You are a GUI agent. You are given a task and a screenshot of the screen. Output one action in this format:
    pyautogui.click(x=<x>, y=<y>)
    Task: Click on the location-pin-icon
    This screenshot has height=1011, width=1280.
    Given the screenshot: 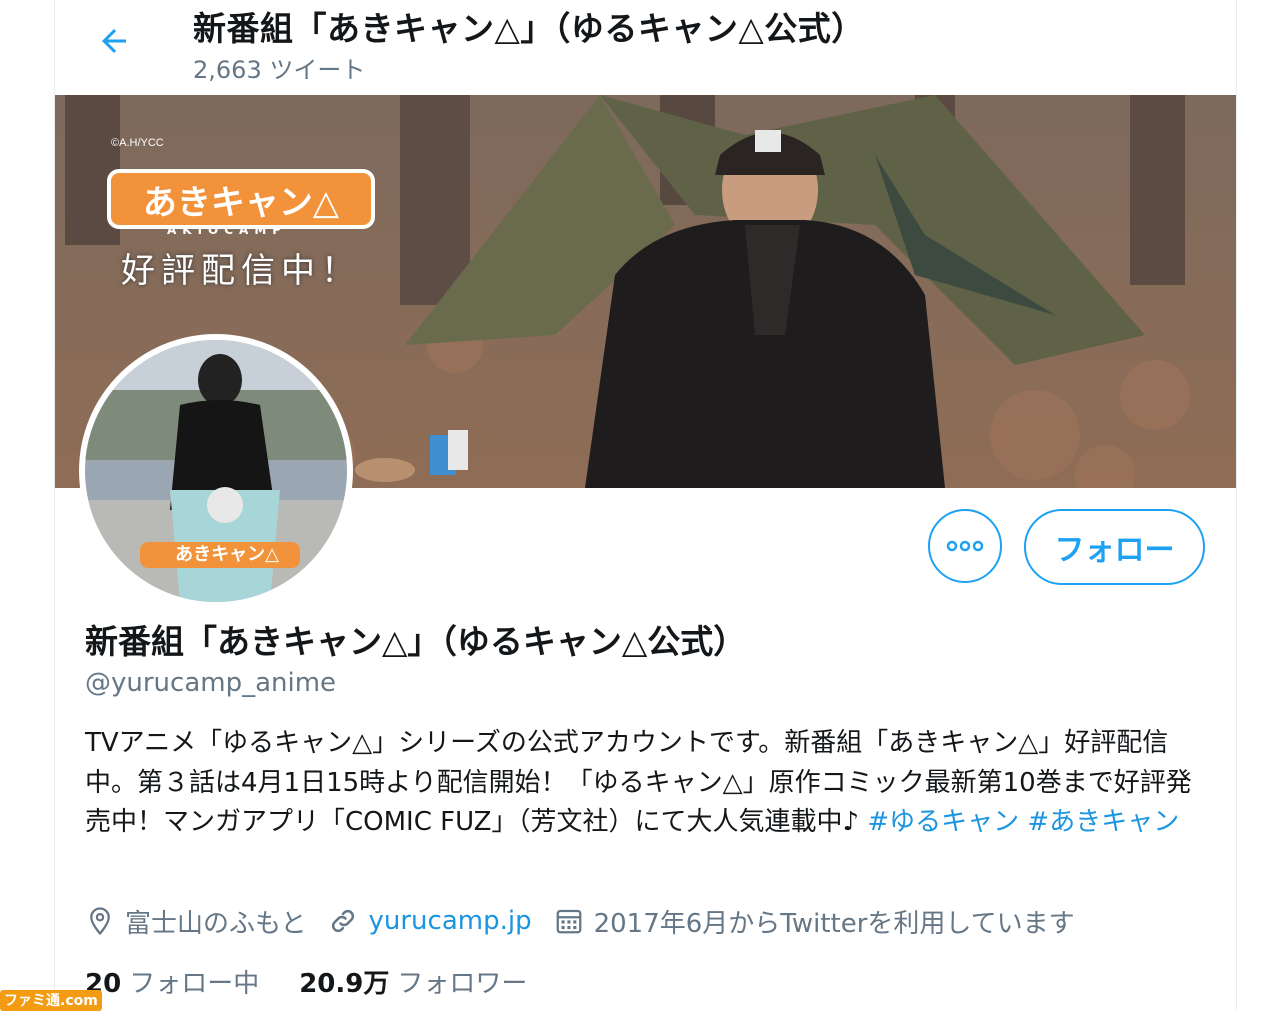 What is the action you would take?
    pyautogui.click(x=100, y=921)
    